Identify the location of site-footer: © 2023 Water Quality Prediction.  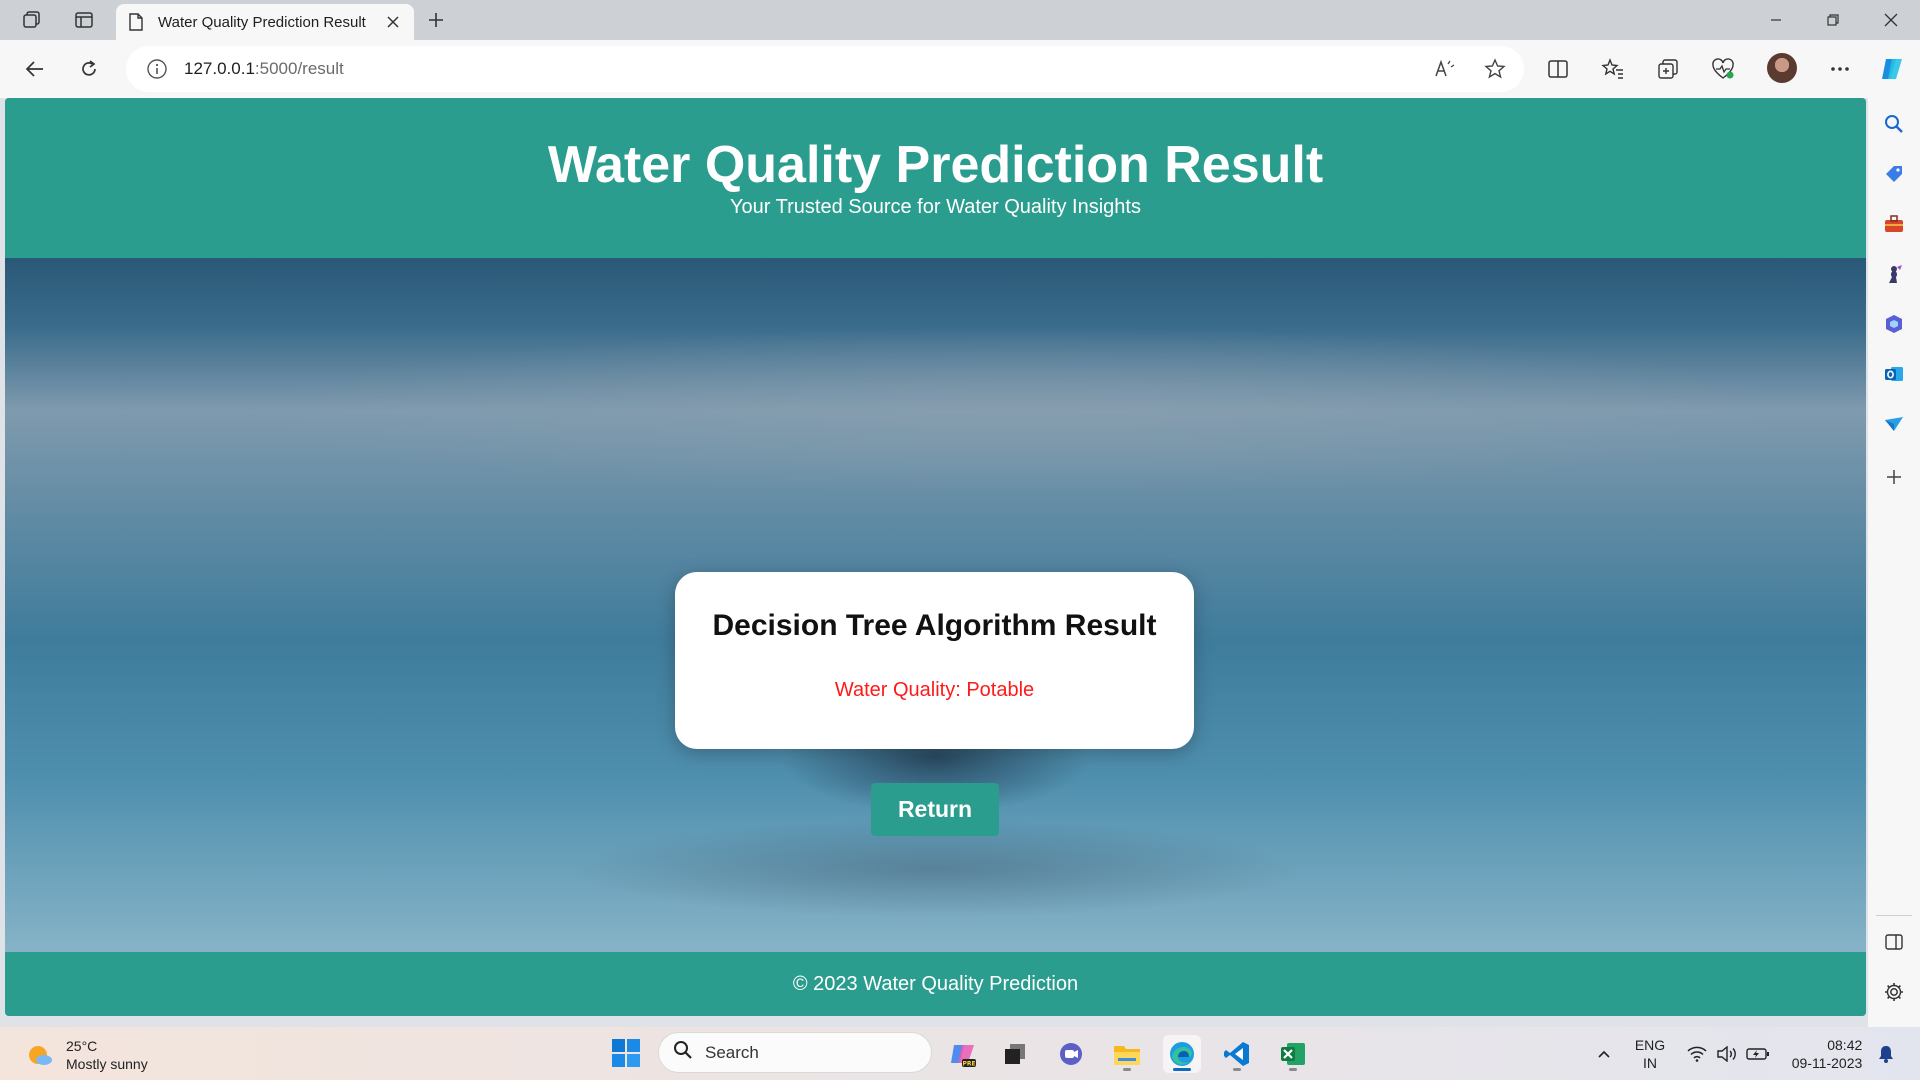
(935, 984).